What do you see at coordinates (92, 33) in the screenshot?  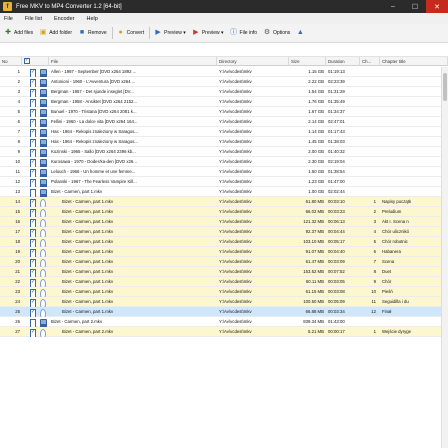 I see `remove-button: ■ Remove` at bounding box center [92, 33].